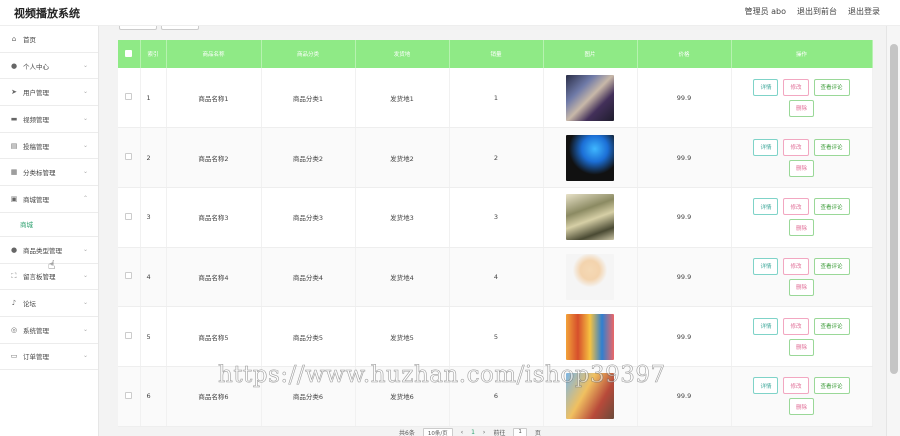 This screenshot has height=436, width=900. I want to click on back-to-front-link: 退出到前台, so click(817, 11).